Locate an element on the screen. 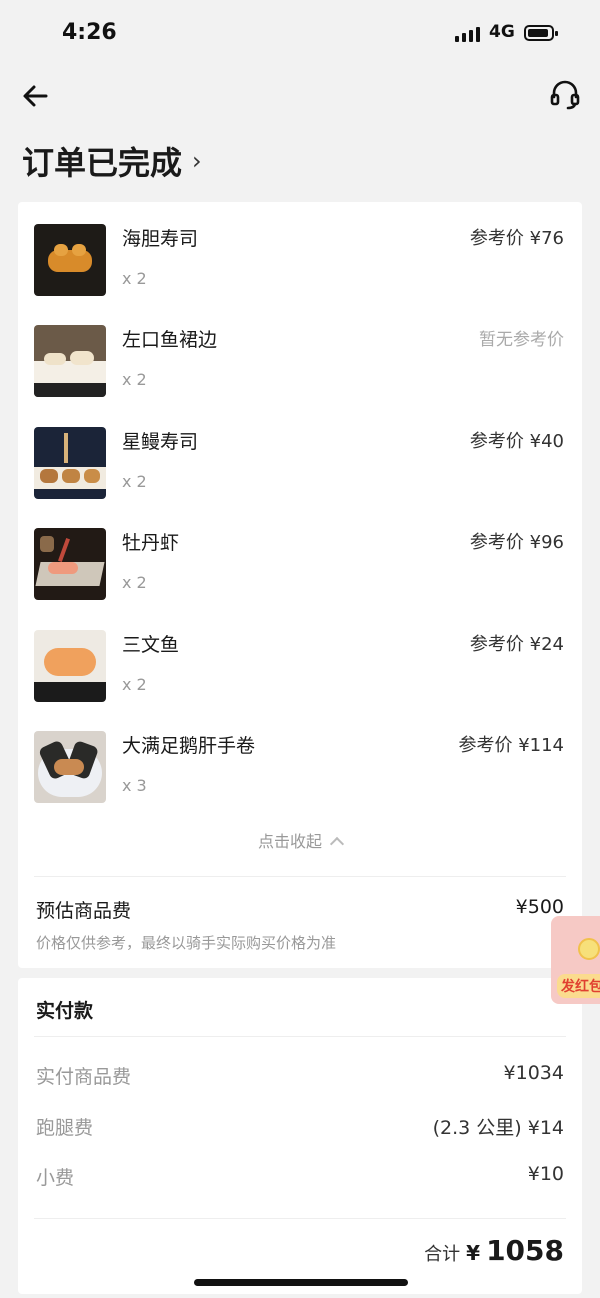  signal-icon is located at coordinates (467, 34).